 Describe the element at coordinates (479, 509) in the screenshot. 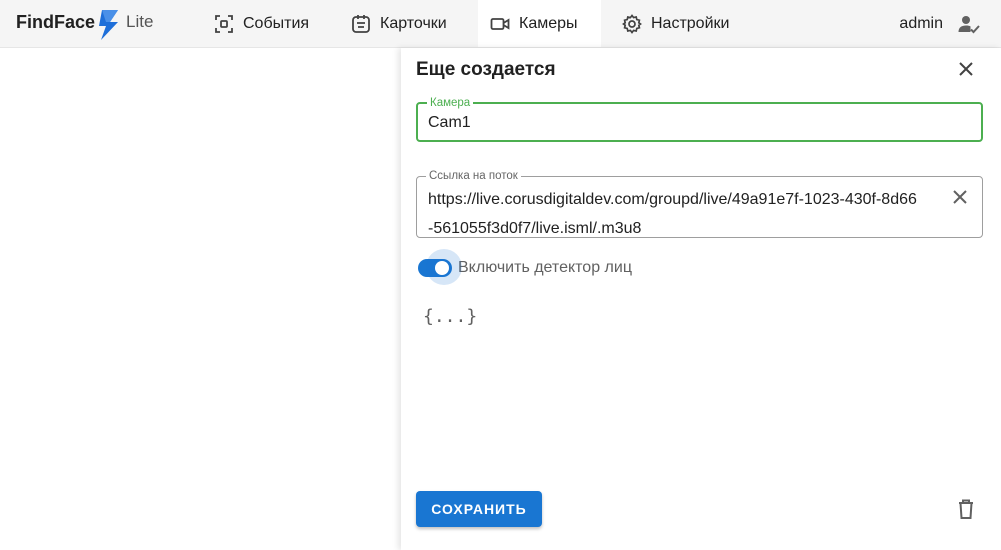

I see `save-button: СОХРАНИТЬ` at that location.